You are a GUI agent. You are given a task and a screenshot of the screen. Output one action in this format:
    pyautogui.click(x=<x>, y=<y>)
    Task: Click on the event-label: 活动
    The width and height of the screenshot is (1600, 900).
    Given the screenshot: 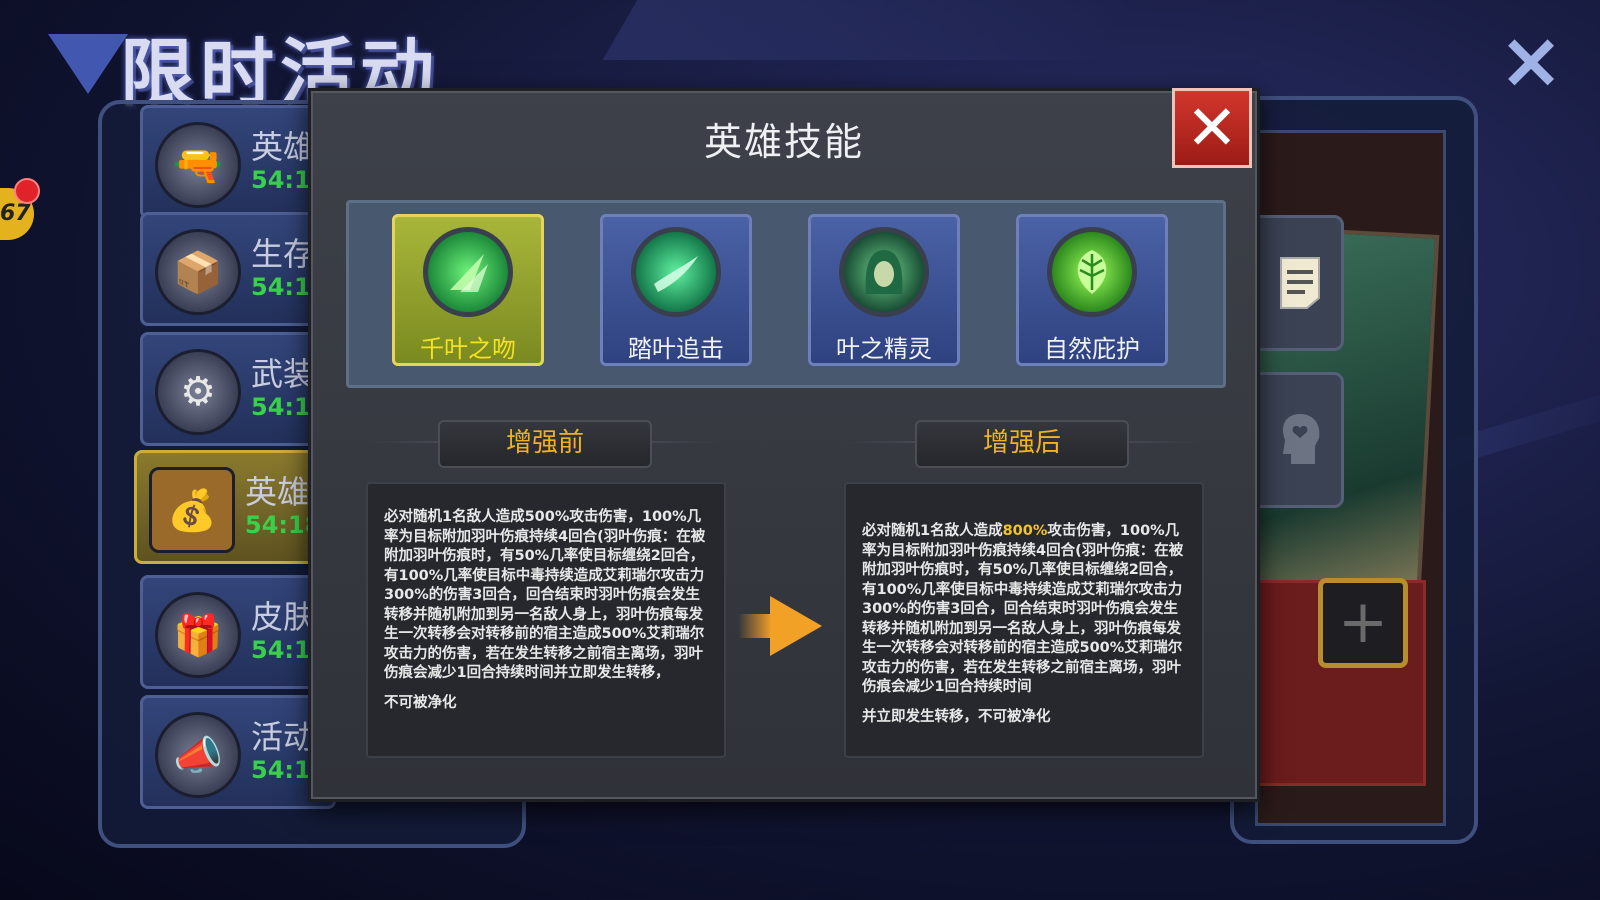 What is the action you would take?
    pyautogui.click(x=283, y=737)
    